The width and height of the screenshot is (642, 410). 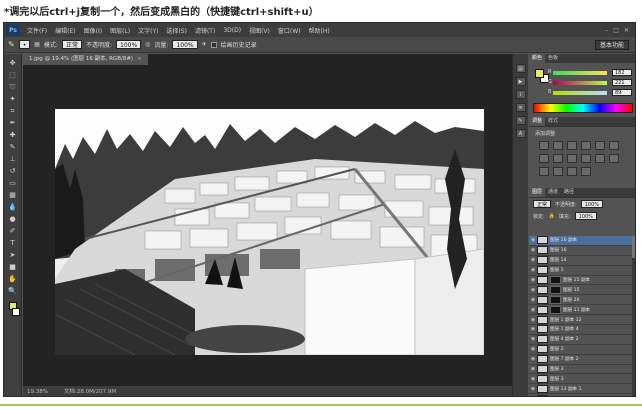 What do you see at coordinates (13, 183) in the screenshot?
I see `eraser-tool-icon: ▭` at bounding box center [13, 183].